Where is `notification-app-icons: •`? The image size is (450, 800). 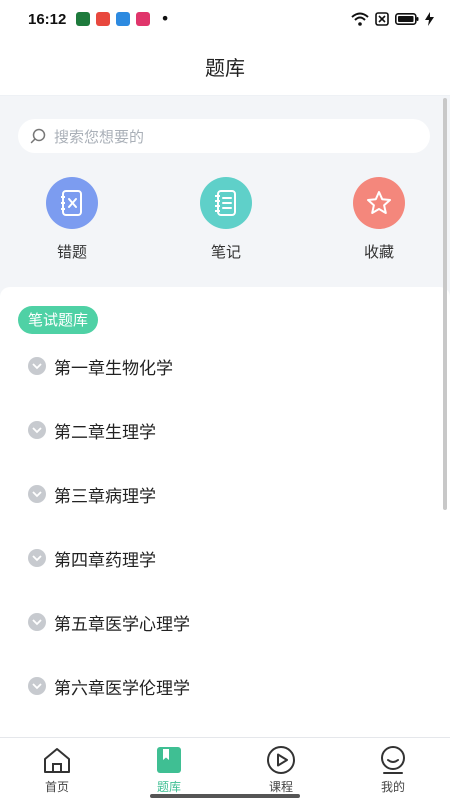
notification-app-icons: • is located at coordinates (123, 18).